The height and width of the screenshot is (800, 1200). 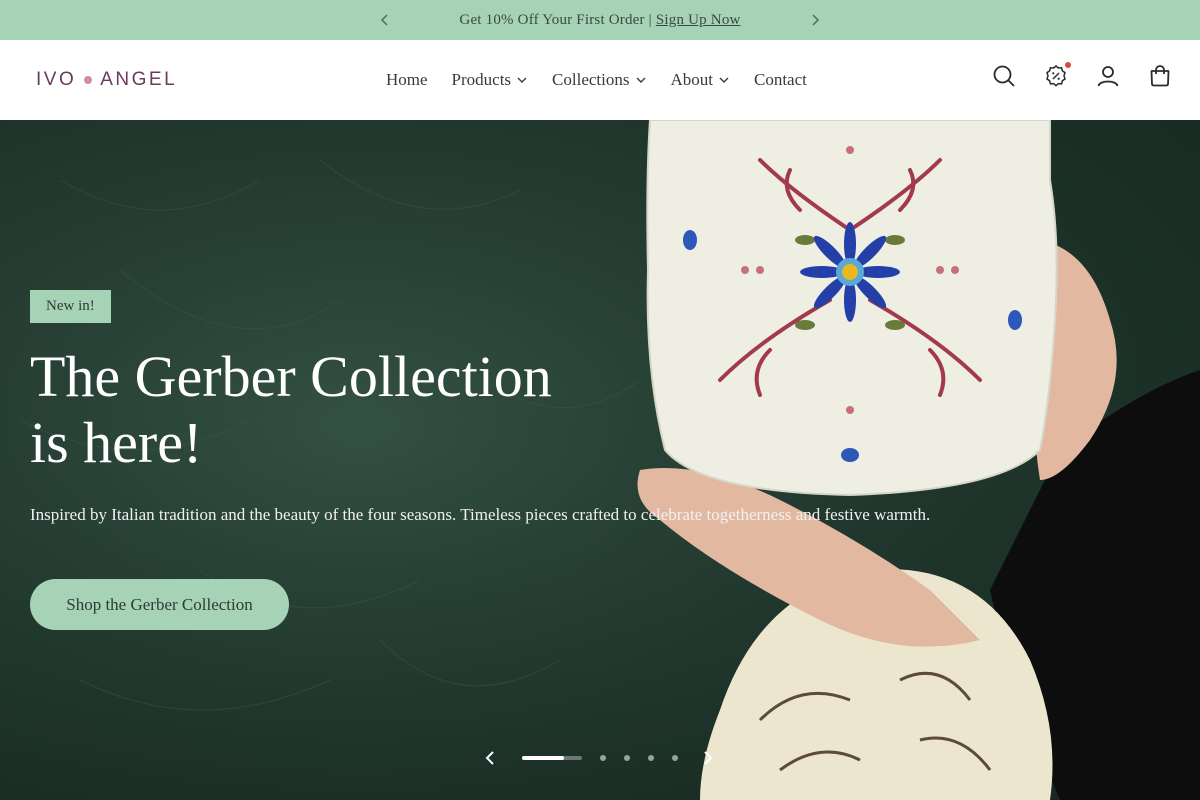 I want to click on nav-contact: Contact, so click(x=780, y=80).